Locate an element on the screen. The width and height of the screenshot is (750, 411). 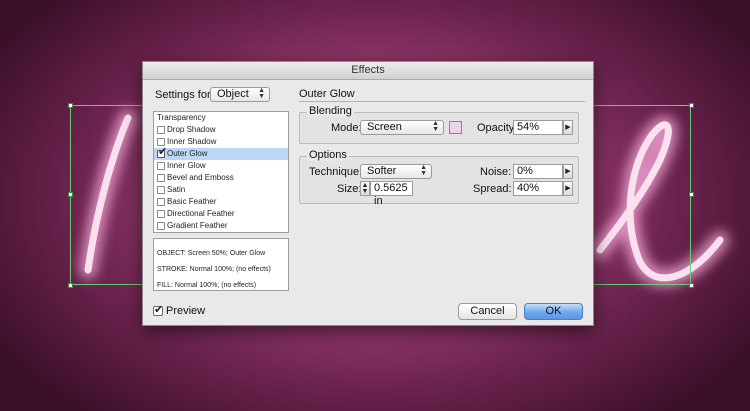
effect-list-item: Directional Feather is located at coordinates (221, 214).